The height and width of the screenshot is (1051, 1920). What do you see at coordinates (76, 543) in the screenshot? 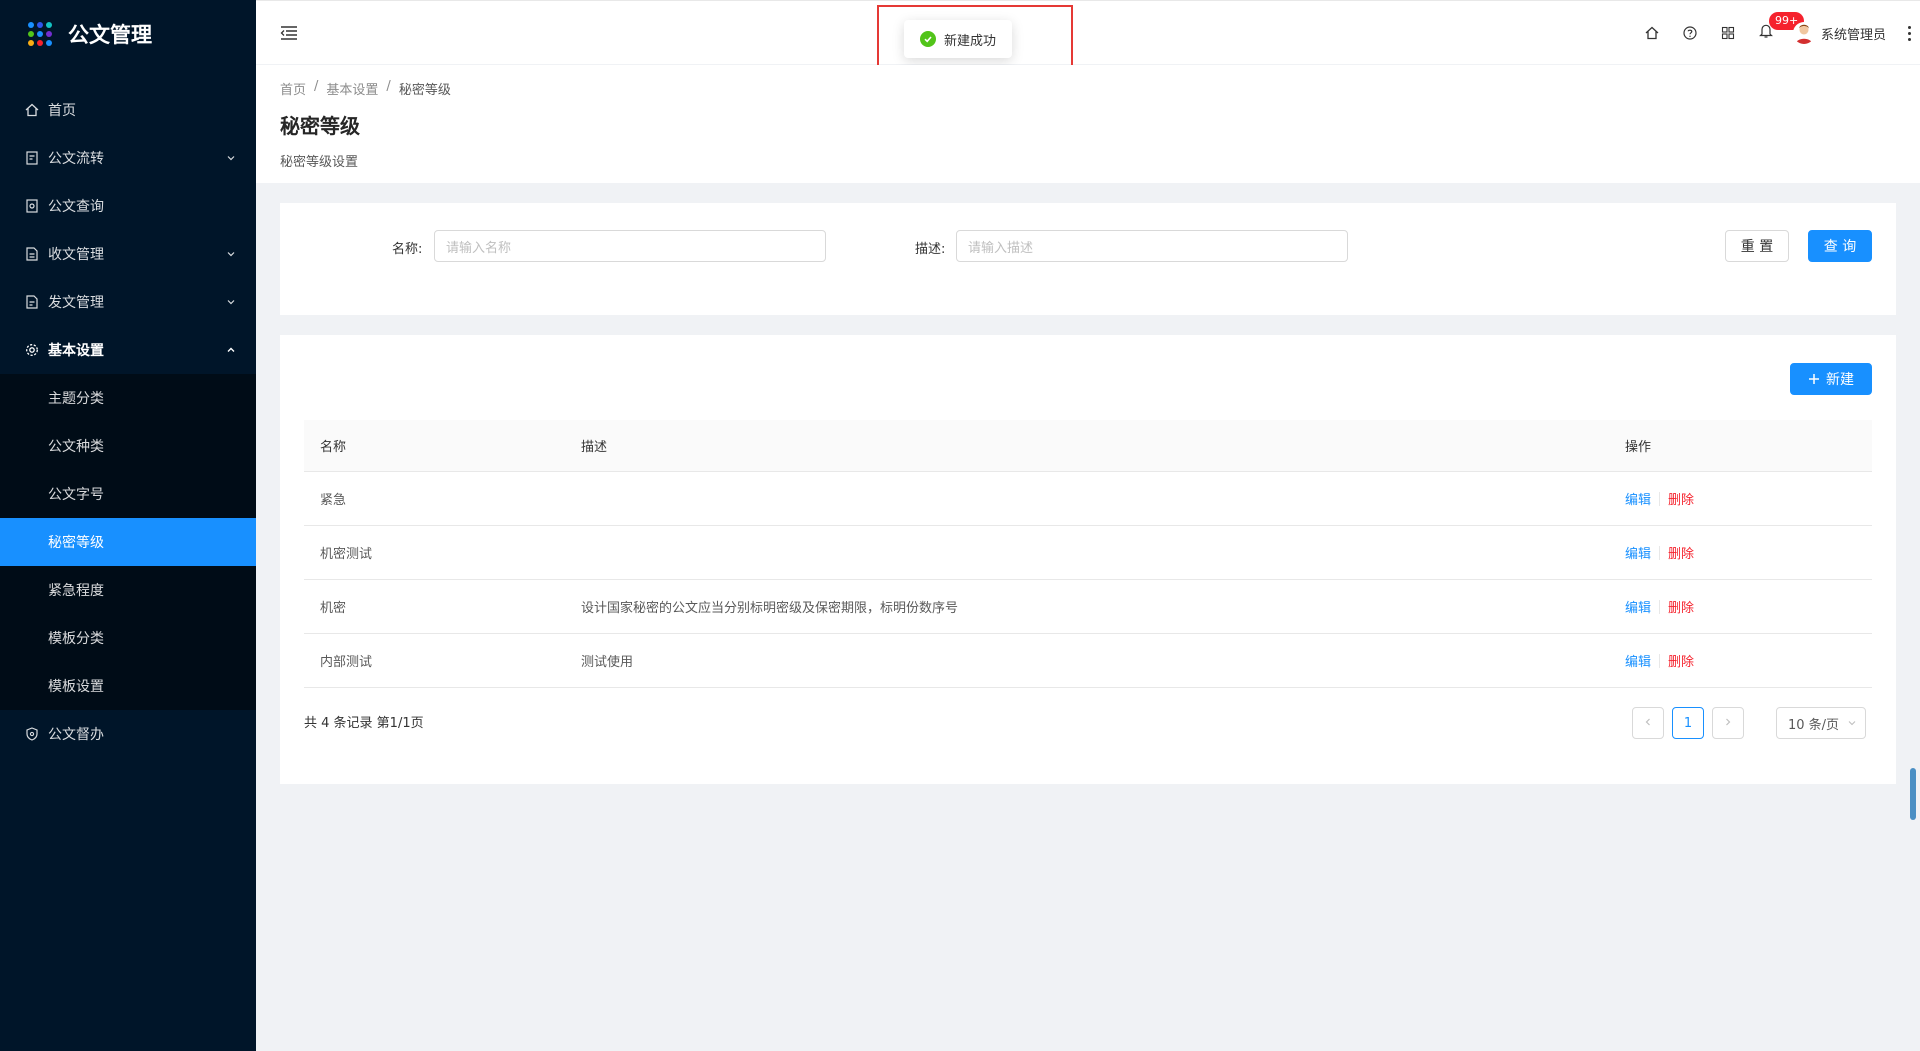
I see `sidebar-item-label: 秘密等级` at bounding box center [76, 543].